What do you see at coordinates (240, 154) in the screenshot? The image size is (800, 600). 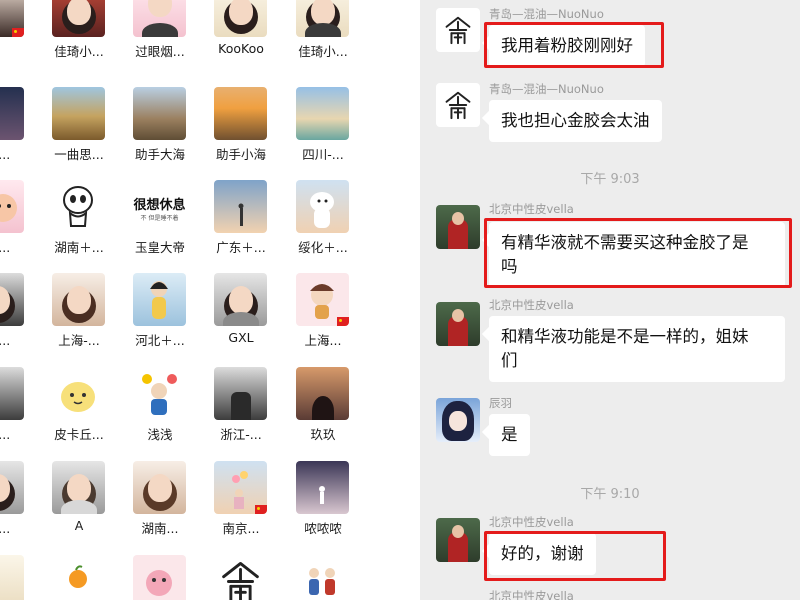 I see `member-name: 助手小海` at bounding box center [240, 154].